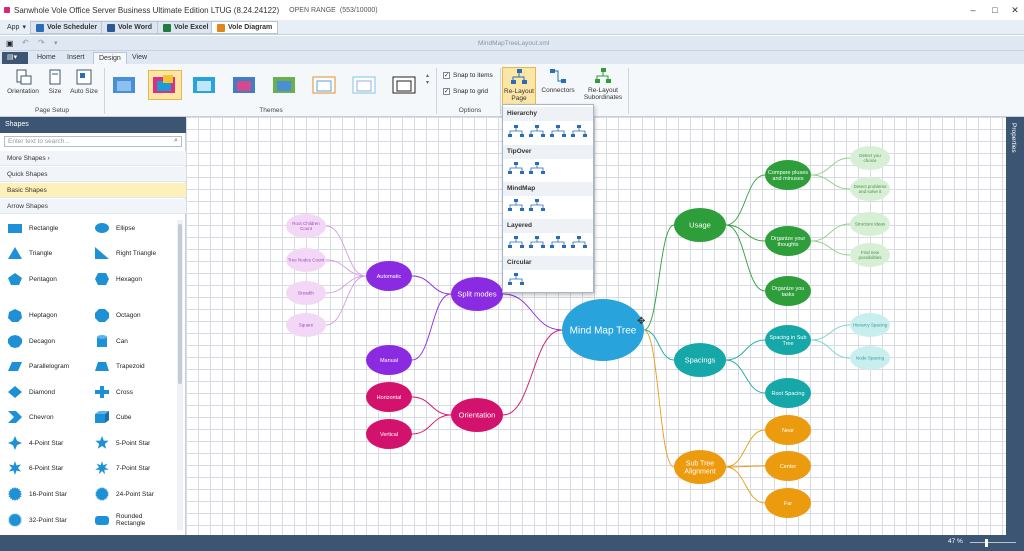 This screenshot has height=551, width=1024. I want to click on shape-item: 6-Point Star, so click(35, 468).